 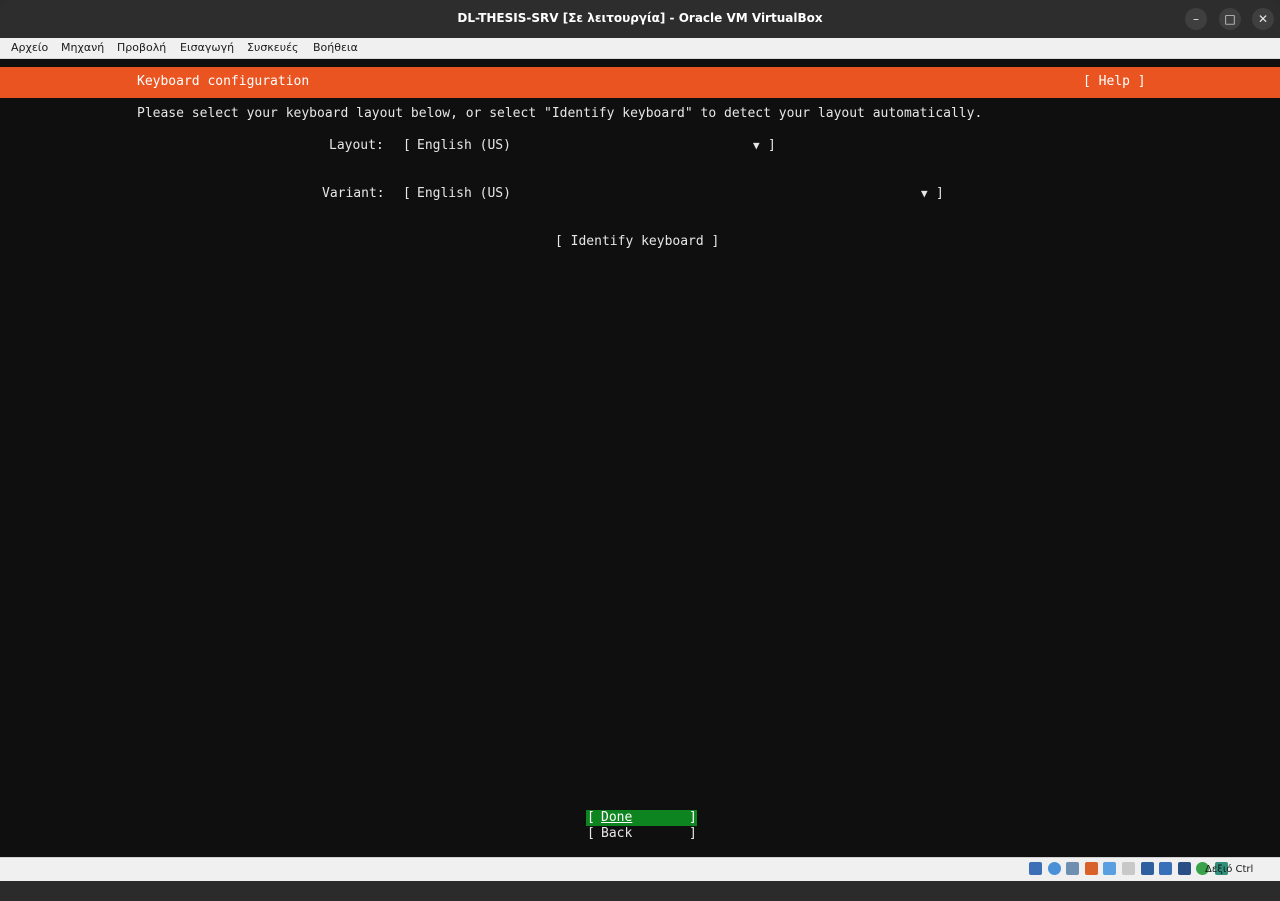 What do you see at coordinates (591, 817) in the screenshot?
I see `done-bracket-open: [` at bounding box center [591, 817].